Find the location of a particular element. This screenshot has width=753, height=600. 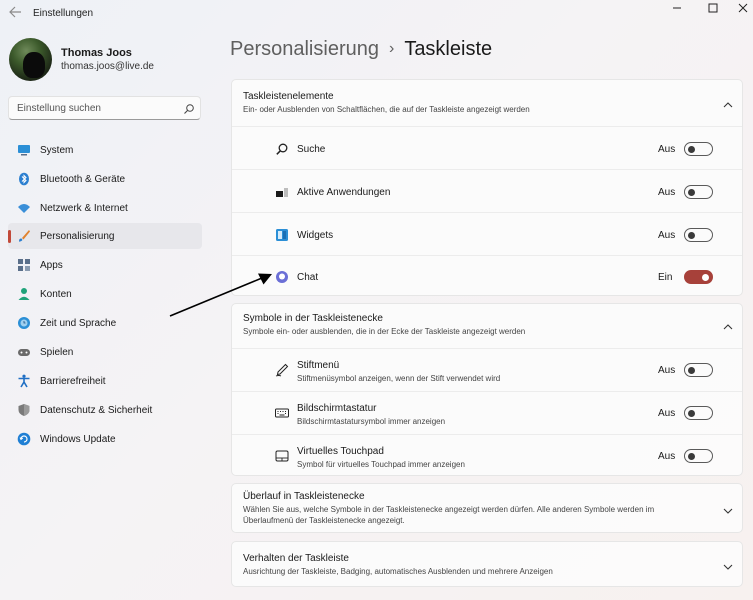

row-label: Chat is located at coordinates (308, 277).